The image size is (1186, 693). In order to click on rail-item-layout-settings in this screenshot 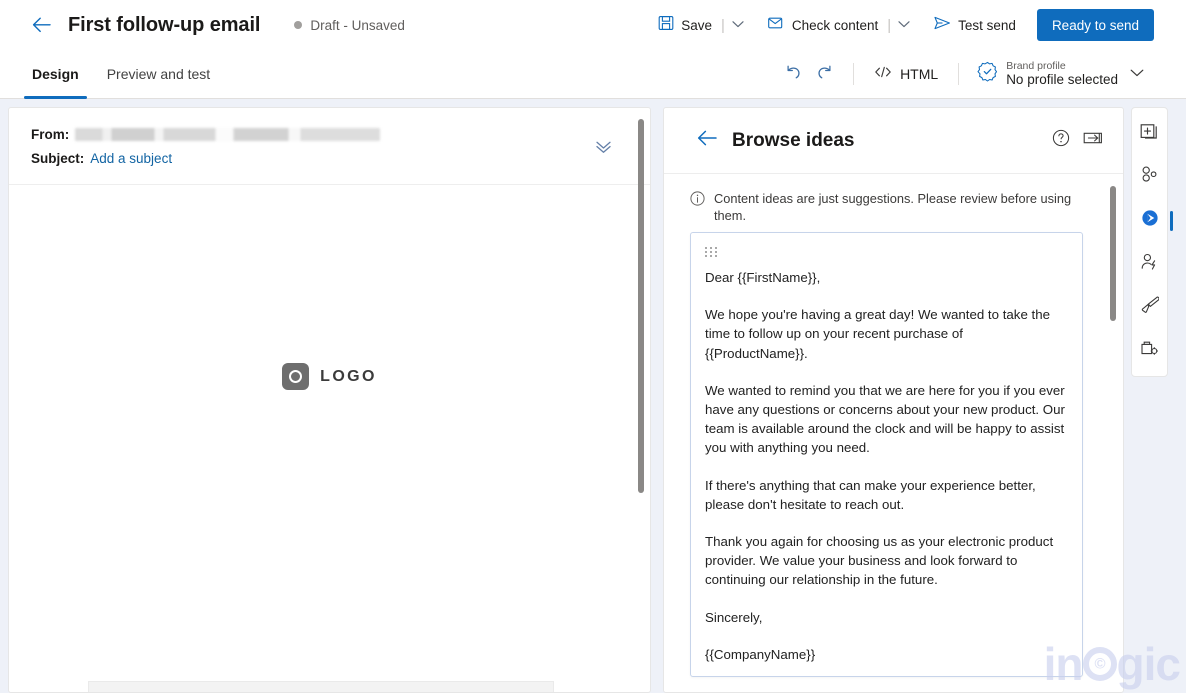, I will do `click(1150, 350)`.